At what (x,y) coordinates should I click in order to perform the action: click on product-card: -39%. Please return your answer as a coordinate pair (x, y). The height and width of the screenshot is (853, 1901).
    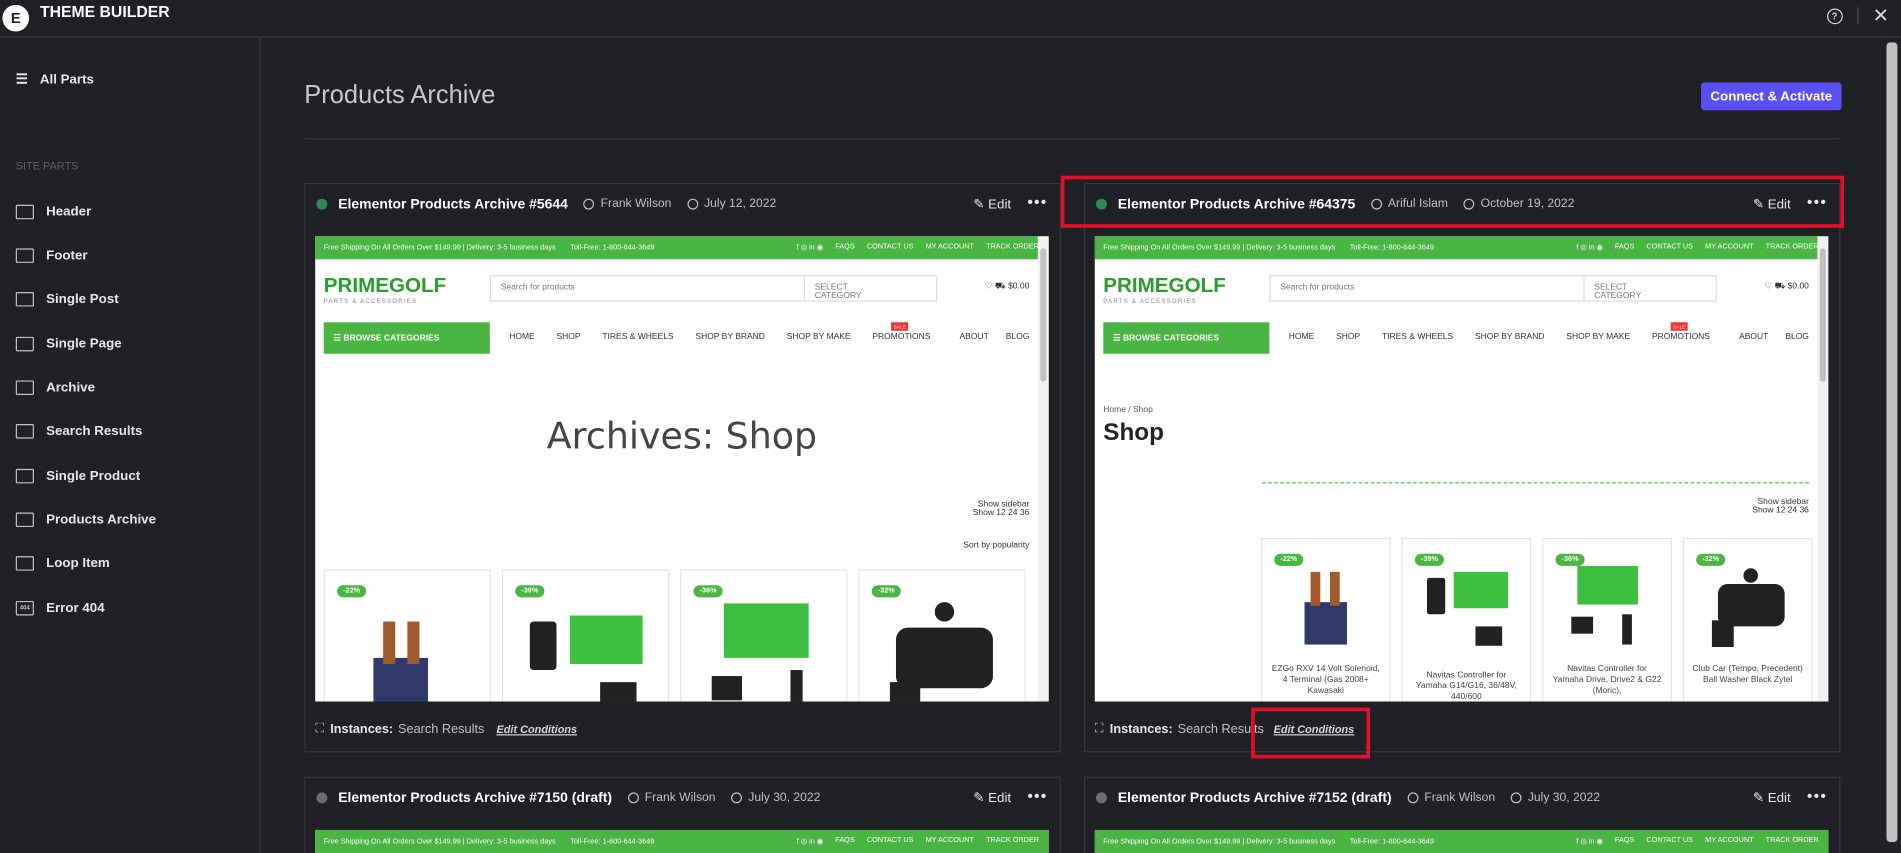
    Looking at the image, I should click on (585, 635).